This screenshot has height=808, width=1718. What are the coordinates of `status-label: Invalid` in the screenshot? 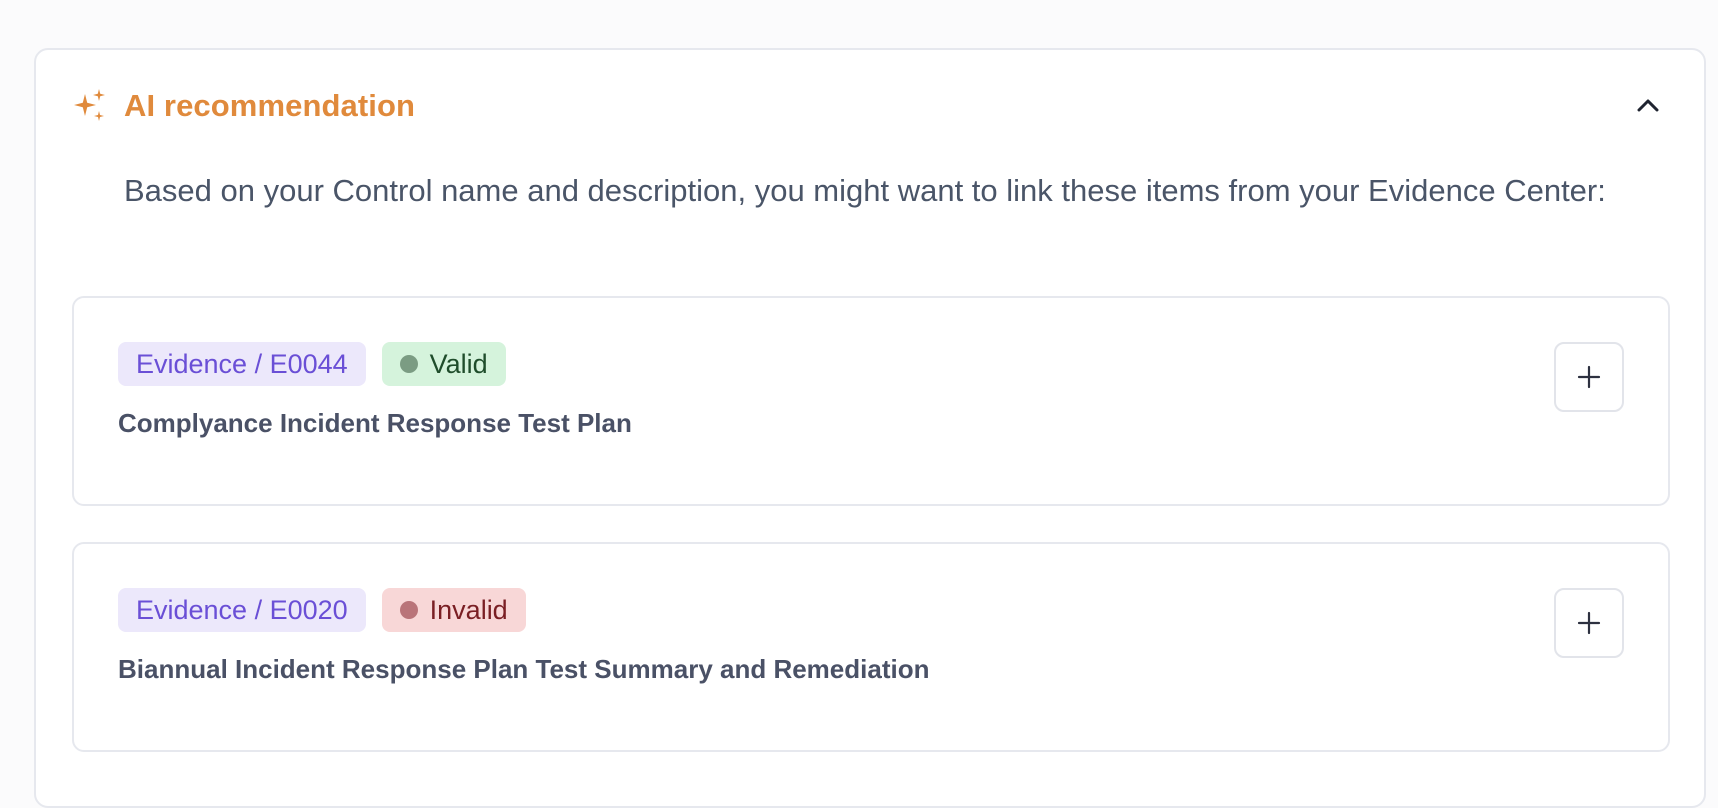 It's located at (468, 609).